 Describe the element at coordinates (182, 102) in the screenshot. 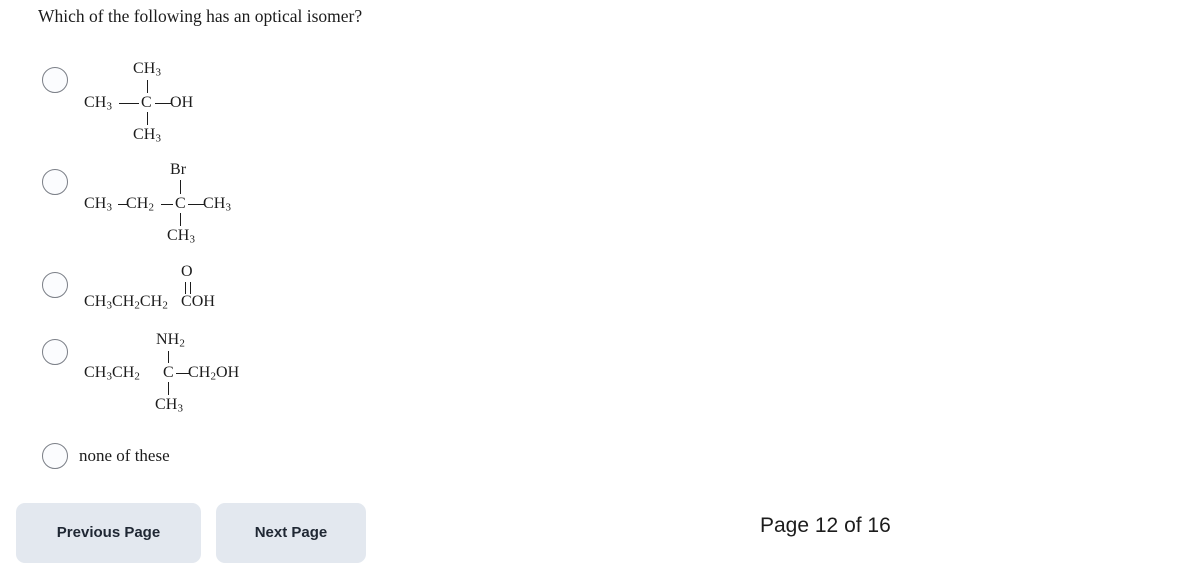

I see `structure-1-right-group: OH` at that location.